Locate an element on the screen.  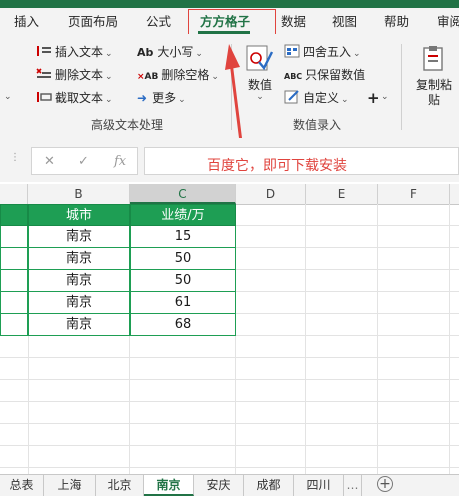
add-icon: + is located at coordinates (373, 98).